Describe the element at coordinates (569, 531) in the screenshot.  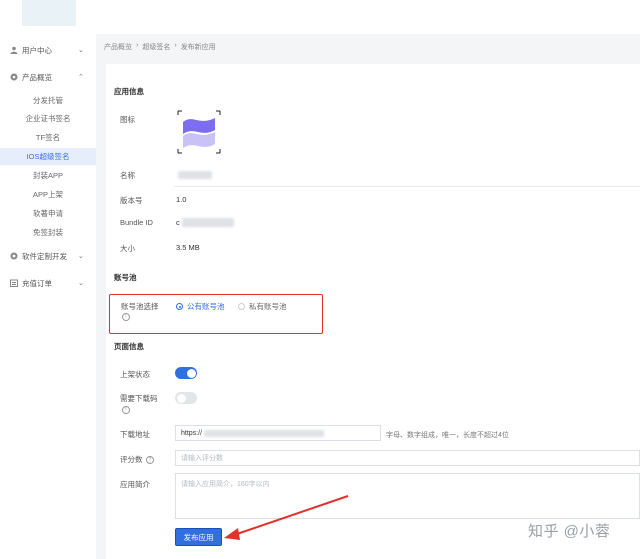
I see `watermark: 知乎 @小蓉` at that location.